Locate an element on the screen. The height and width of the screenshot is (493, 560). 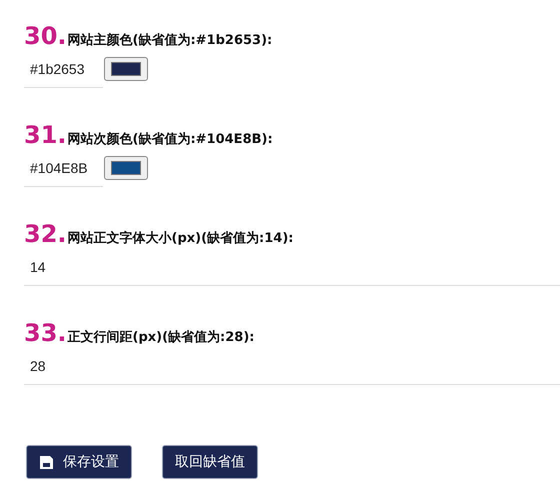
item-number: 33. is located at coordinates (45, 333).